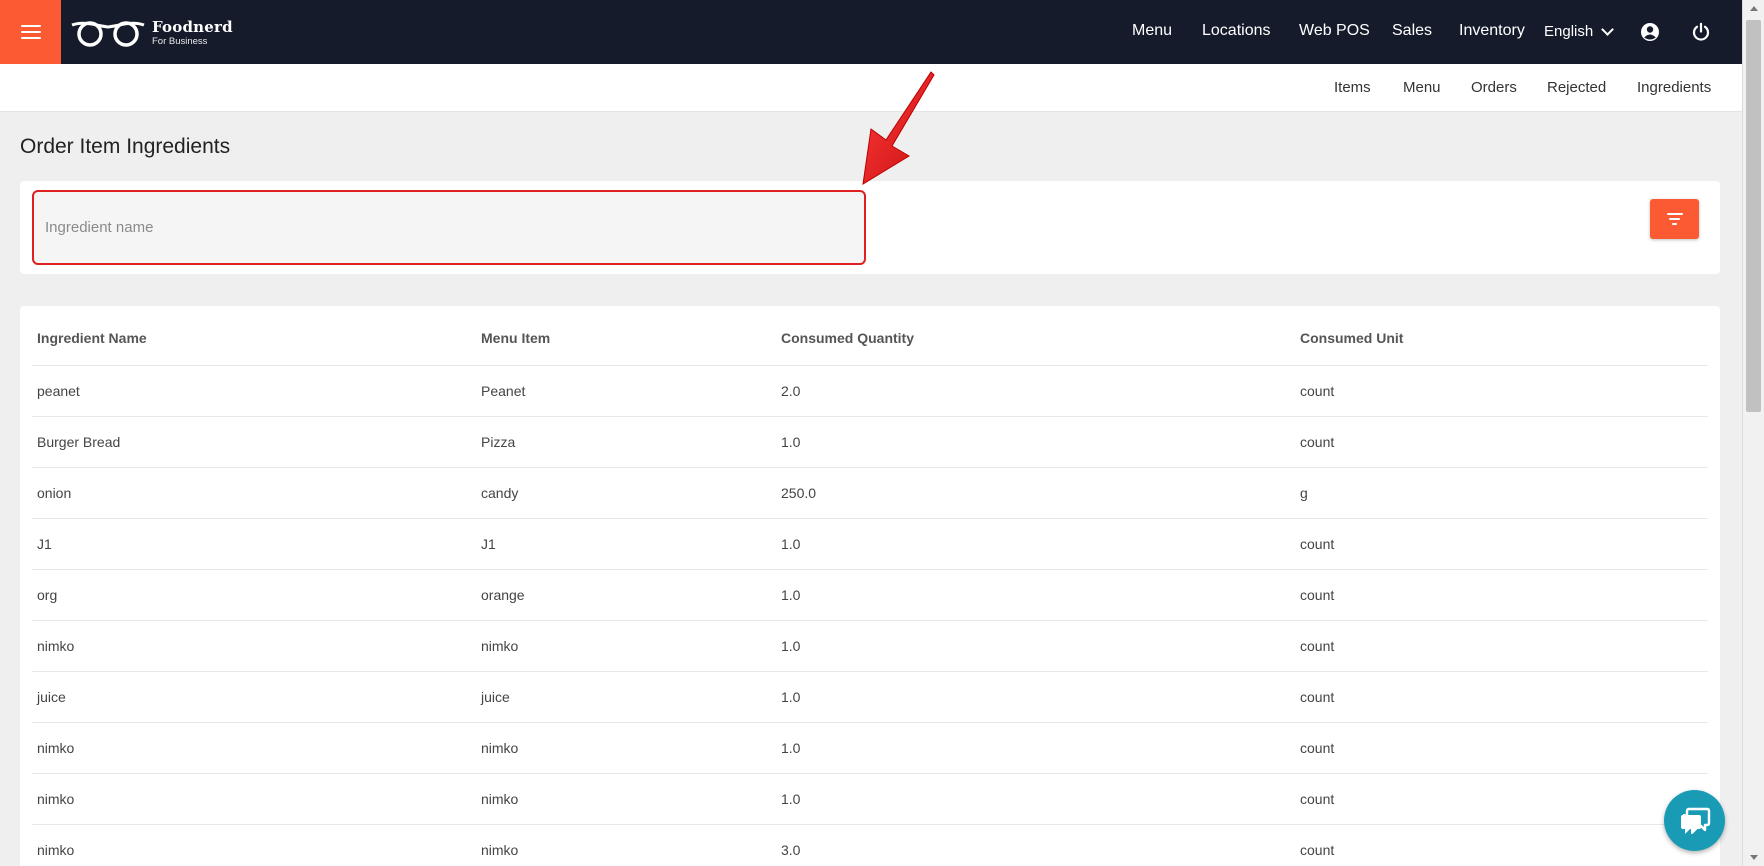 The image size is (1764, 866). I want to click on cell-menu-item: Pizza, so click(626, 442).